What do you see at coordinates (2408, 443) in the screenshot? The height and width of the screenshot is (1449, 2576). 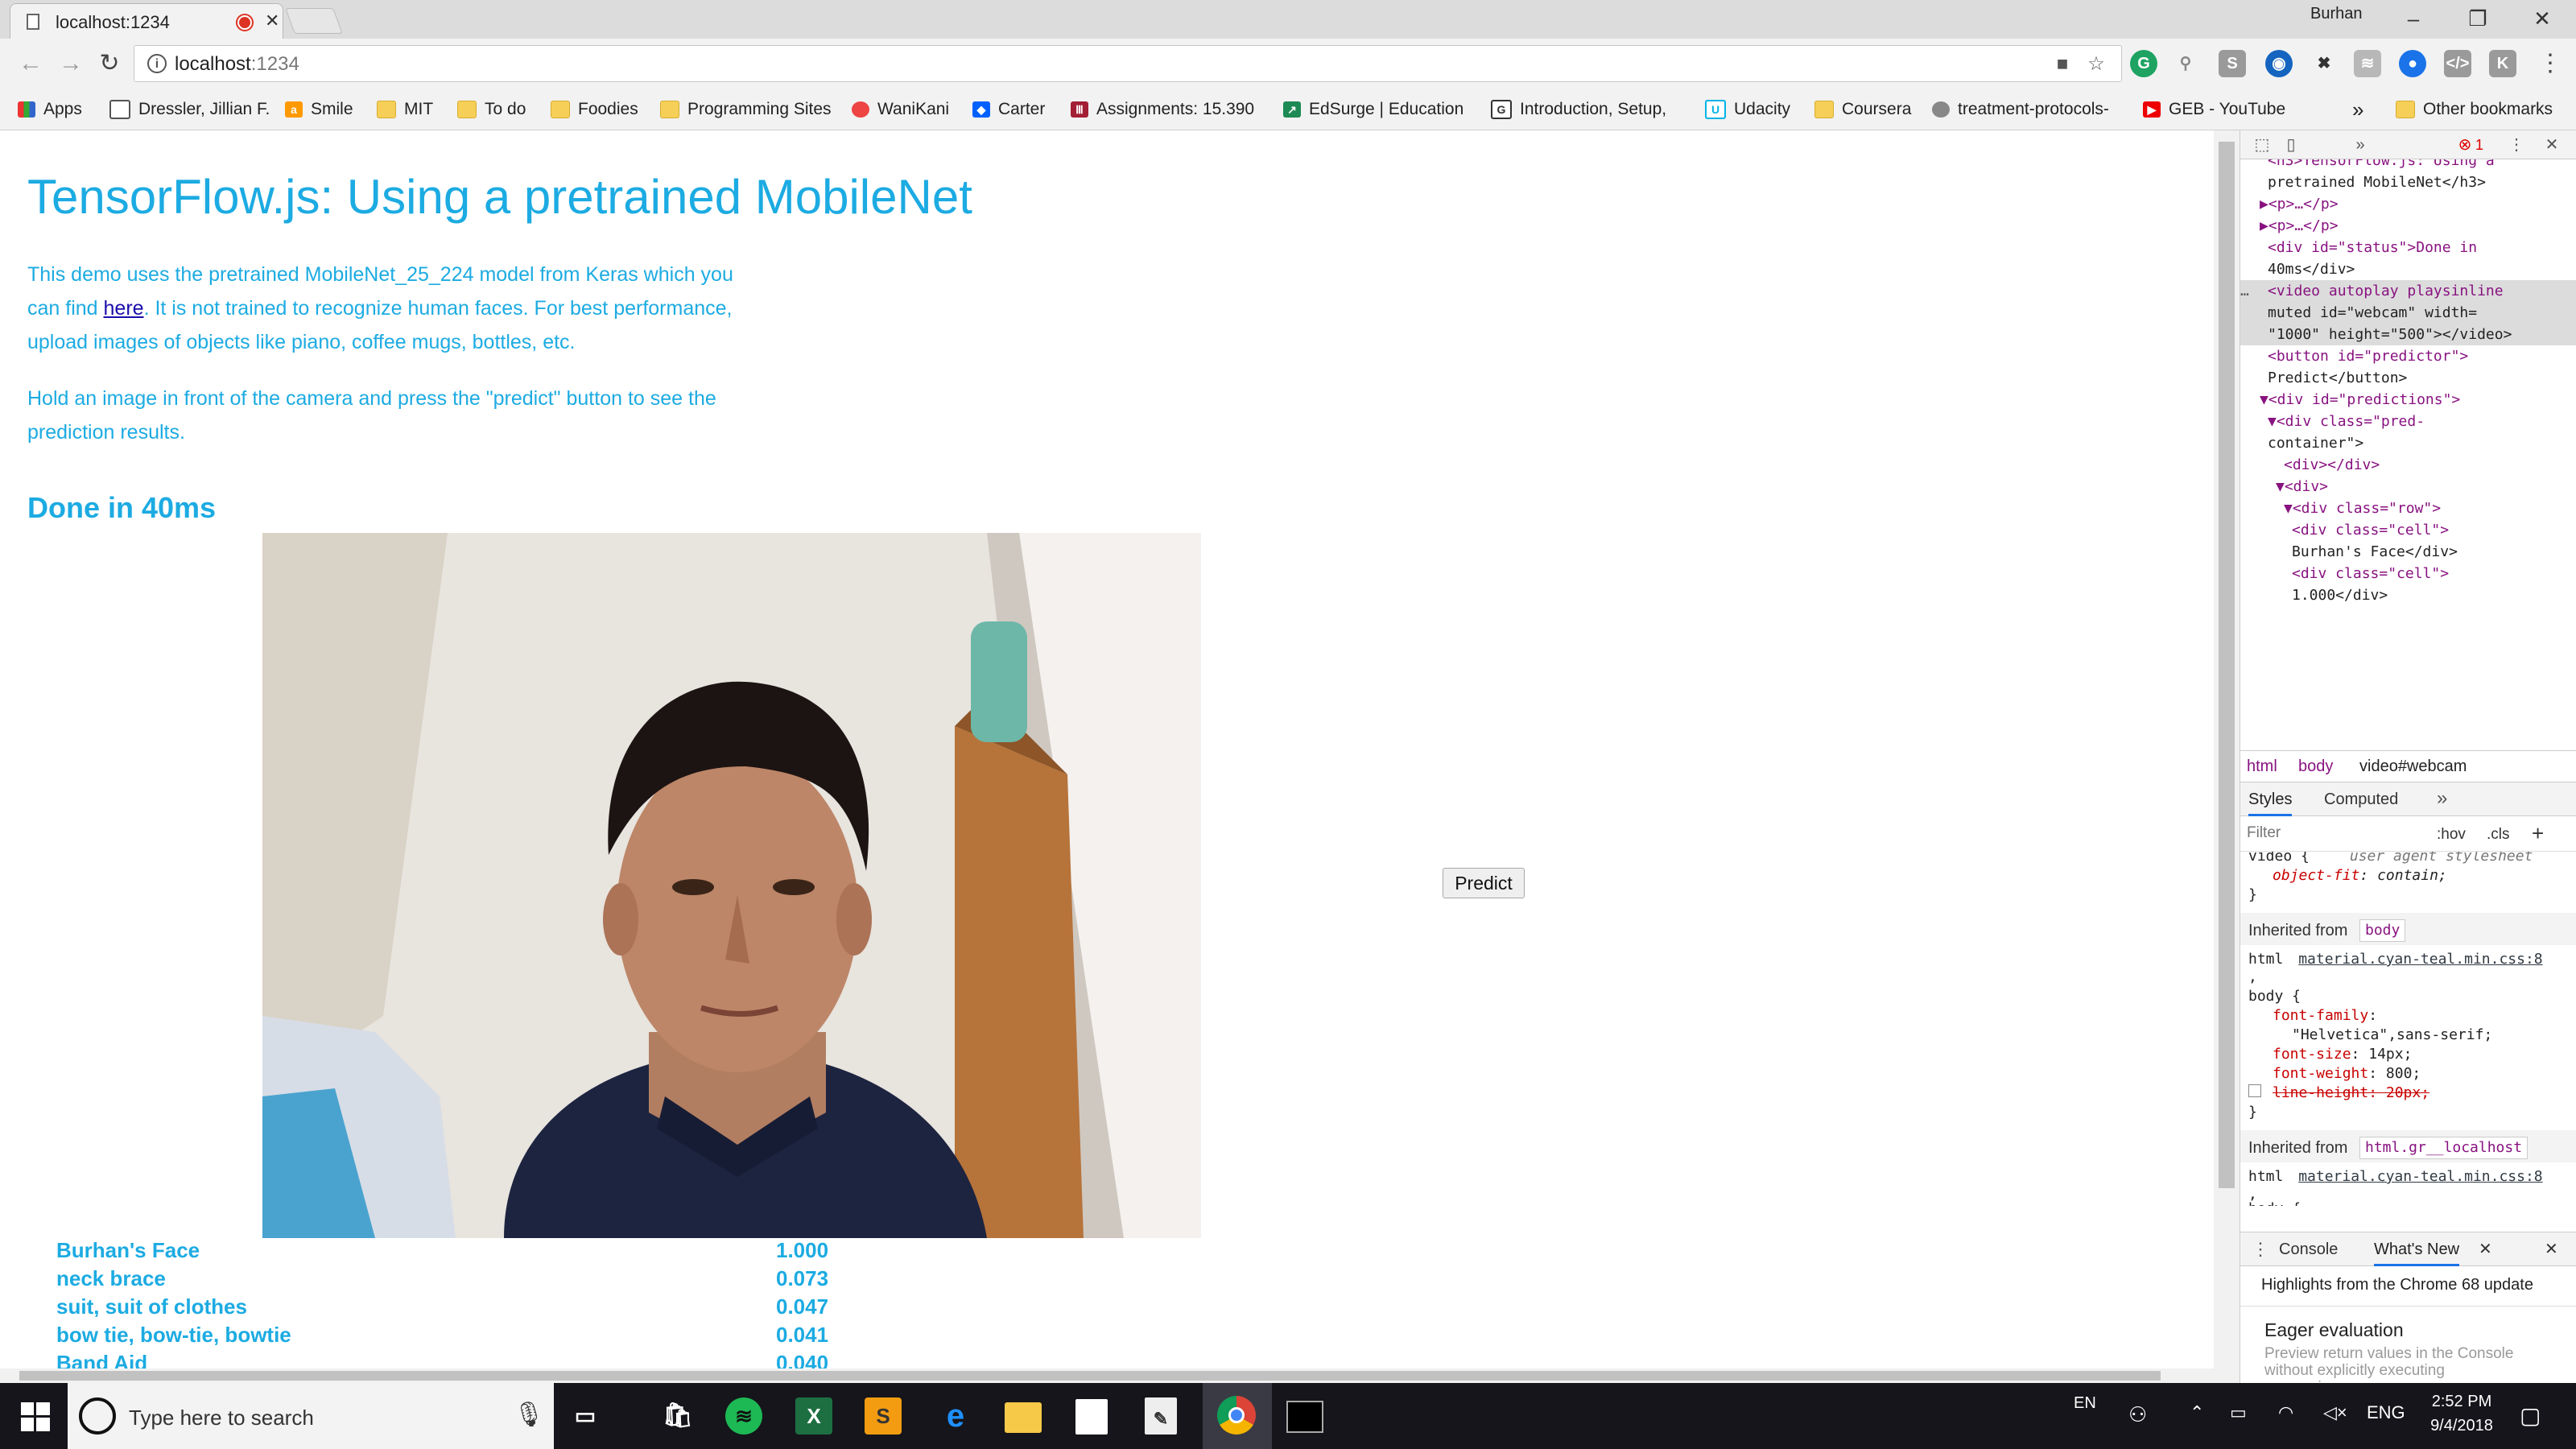 I see `dom-tree-line: container">` at bounding box center [2408, 443].